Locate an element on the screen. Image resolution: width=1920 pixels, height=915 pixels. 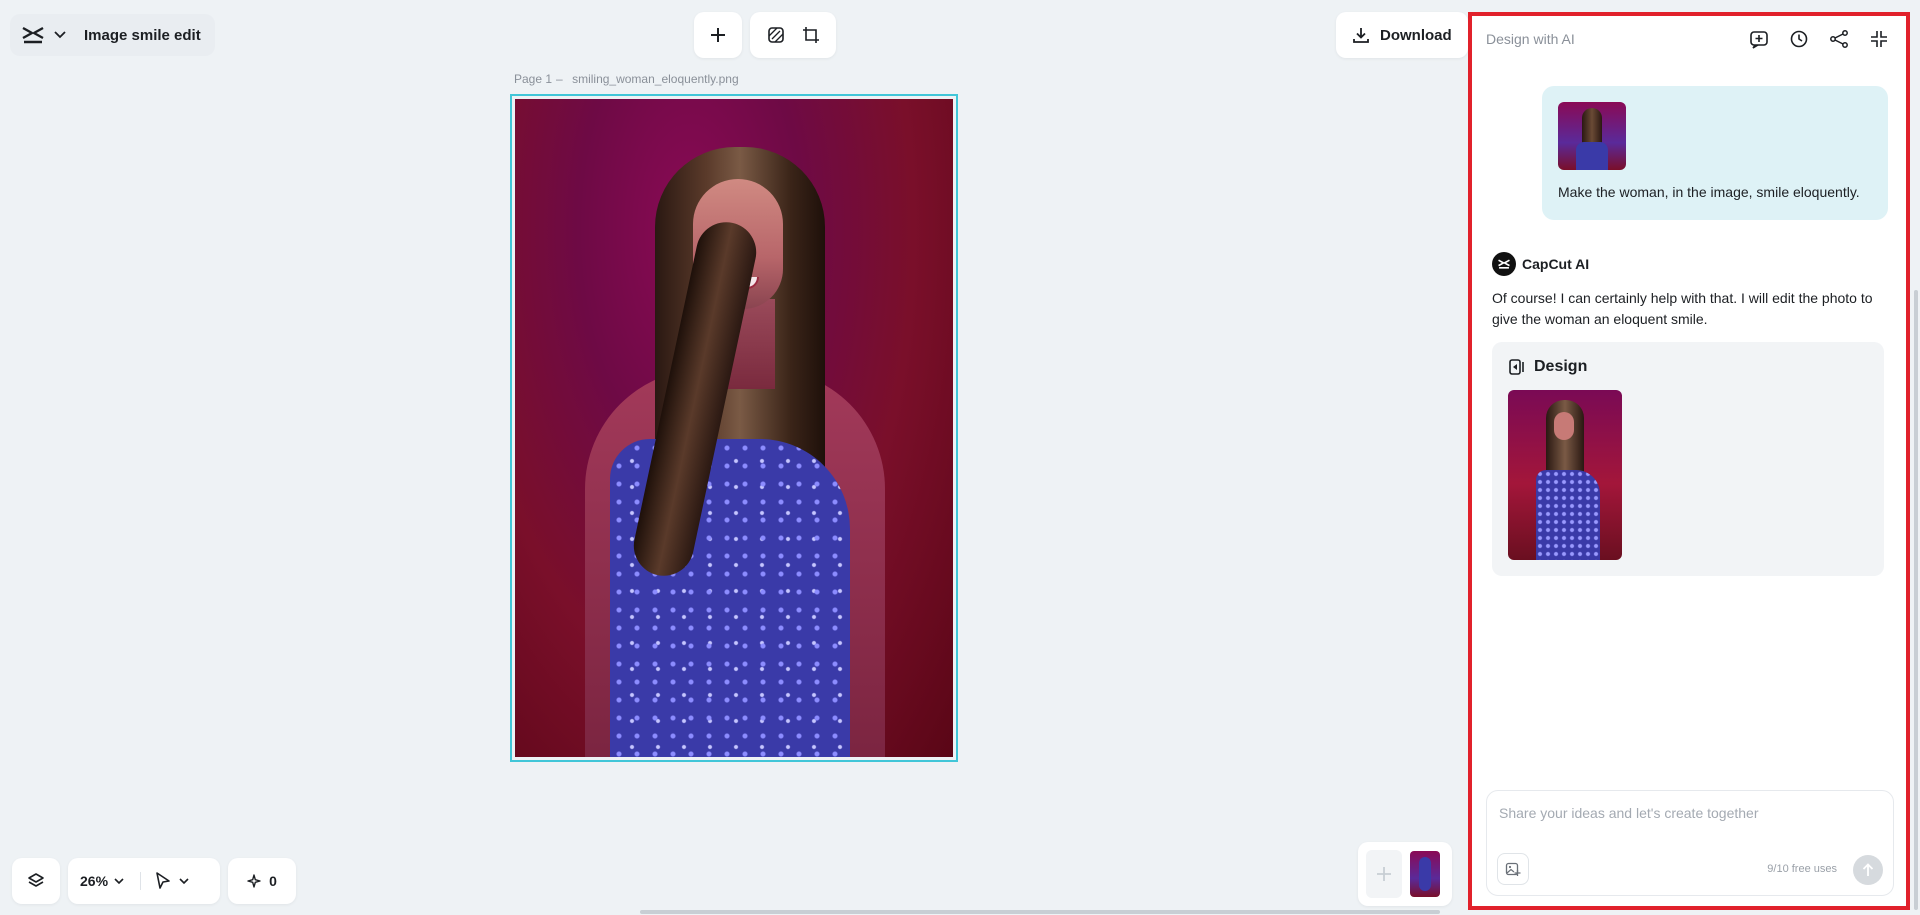
page-thumbnail is located at coordinates (1425, 874).